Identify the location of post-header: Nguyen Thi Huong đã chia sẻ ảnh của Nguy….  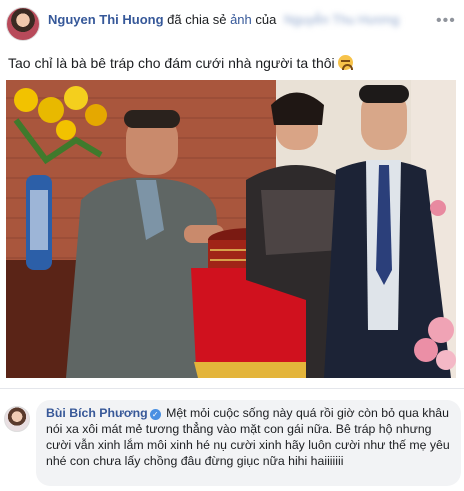
(232, 22).